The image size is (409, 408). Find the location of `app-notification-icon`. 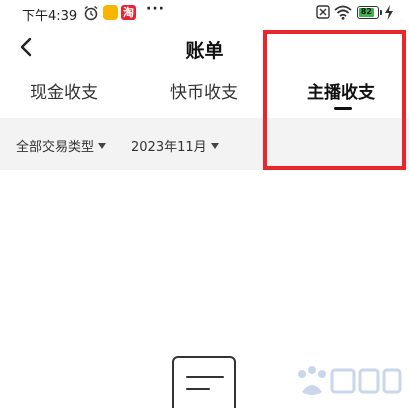

app-notification-icon is located at coordinates (110, 12).